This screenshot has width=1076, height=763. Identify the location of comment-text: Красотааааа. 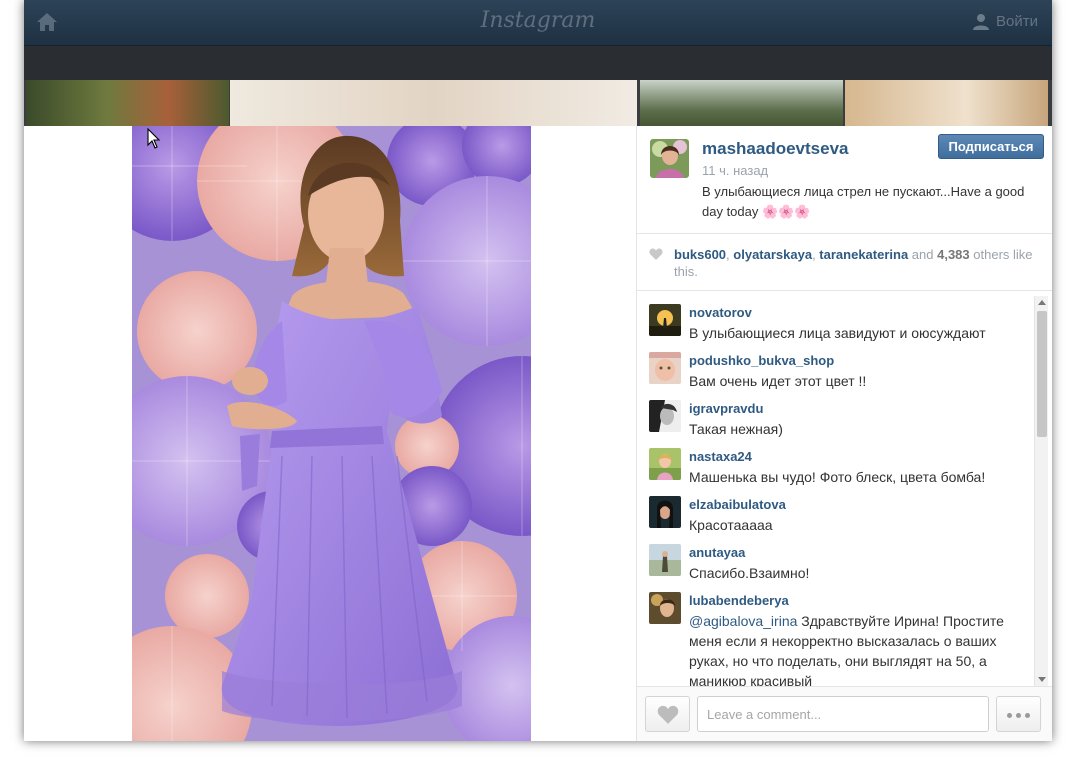
(731, 525).